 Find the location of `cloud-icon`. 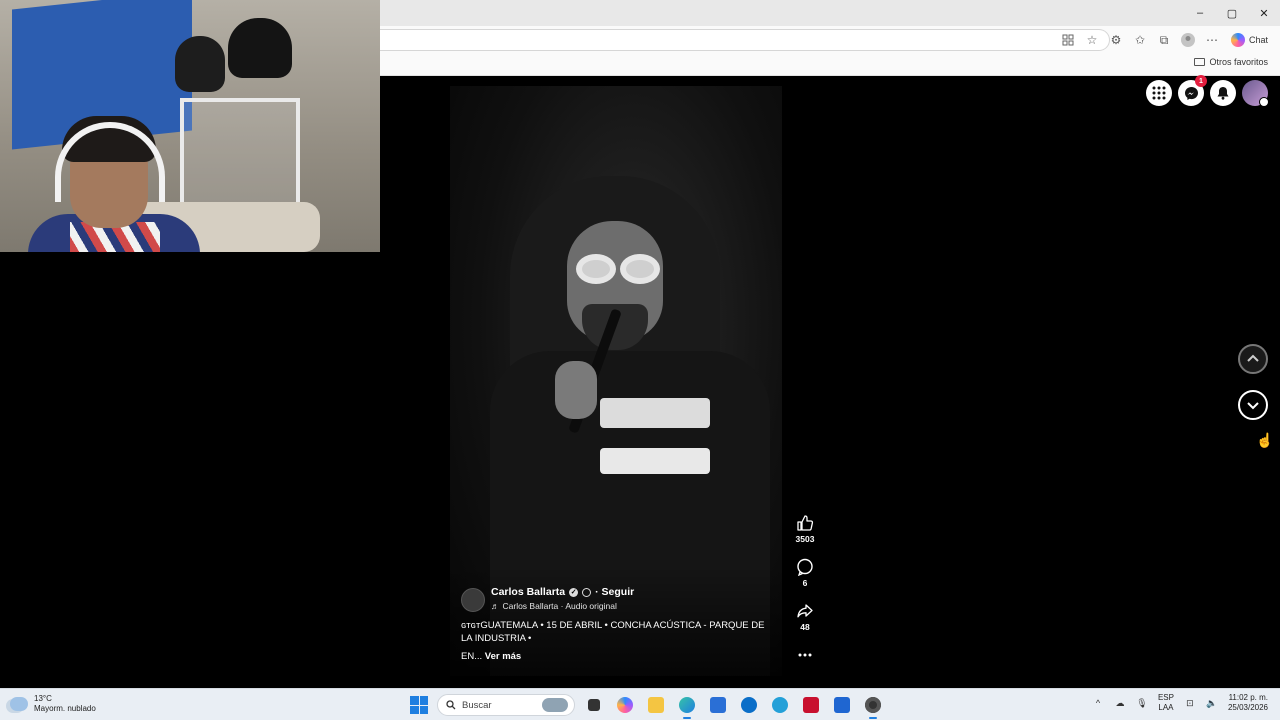

cloud-icon is located at coordinates (19, 704).